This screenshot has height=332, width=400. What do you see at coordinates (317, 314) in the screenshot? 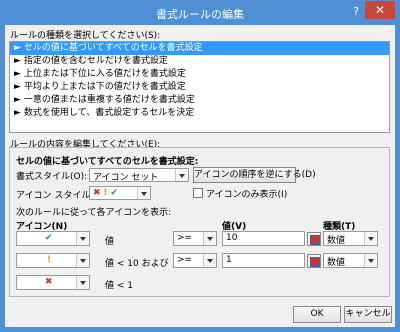
I see `ok-button: OK` at bounding box center [317, 314].